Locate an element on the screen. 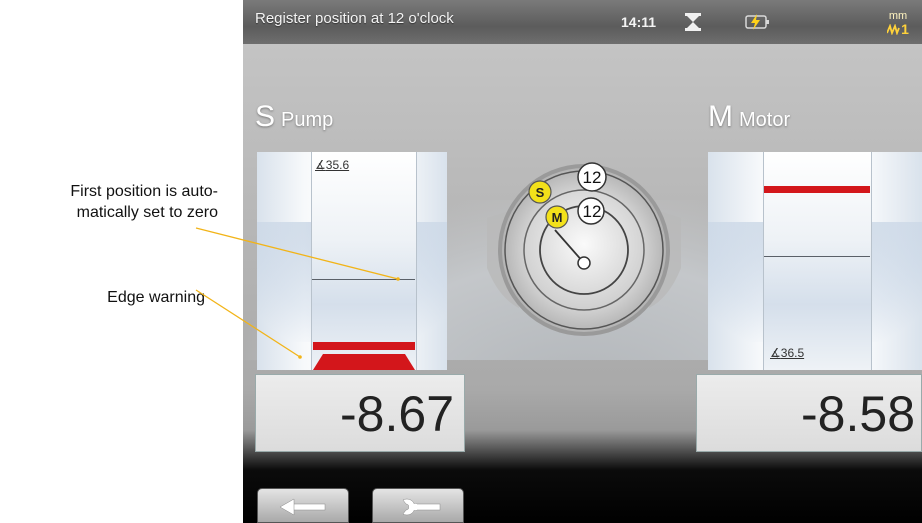  dial-12-top: 12 is located at coordinates (592, 177).